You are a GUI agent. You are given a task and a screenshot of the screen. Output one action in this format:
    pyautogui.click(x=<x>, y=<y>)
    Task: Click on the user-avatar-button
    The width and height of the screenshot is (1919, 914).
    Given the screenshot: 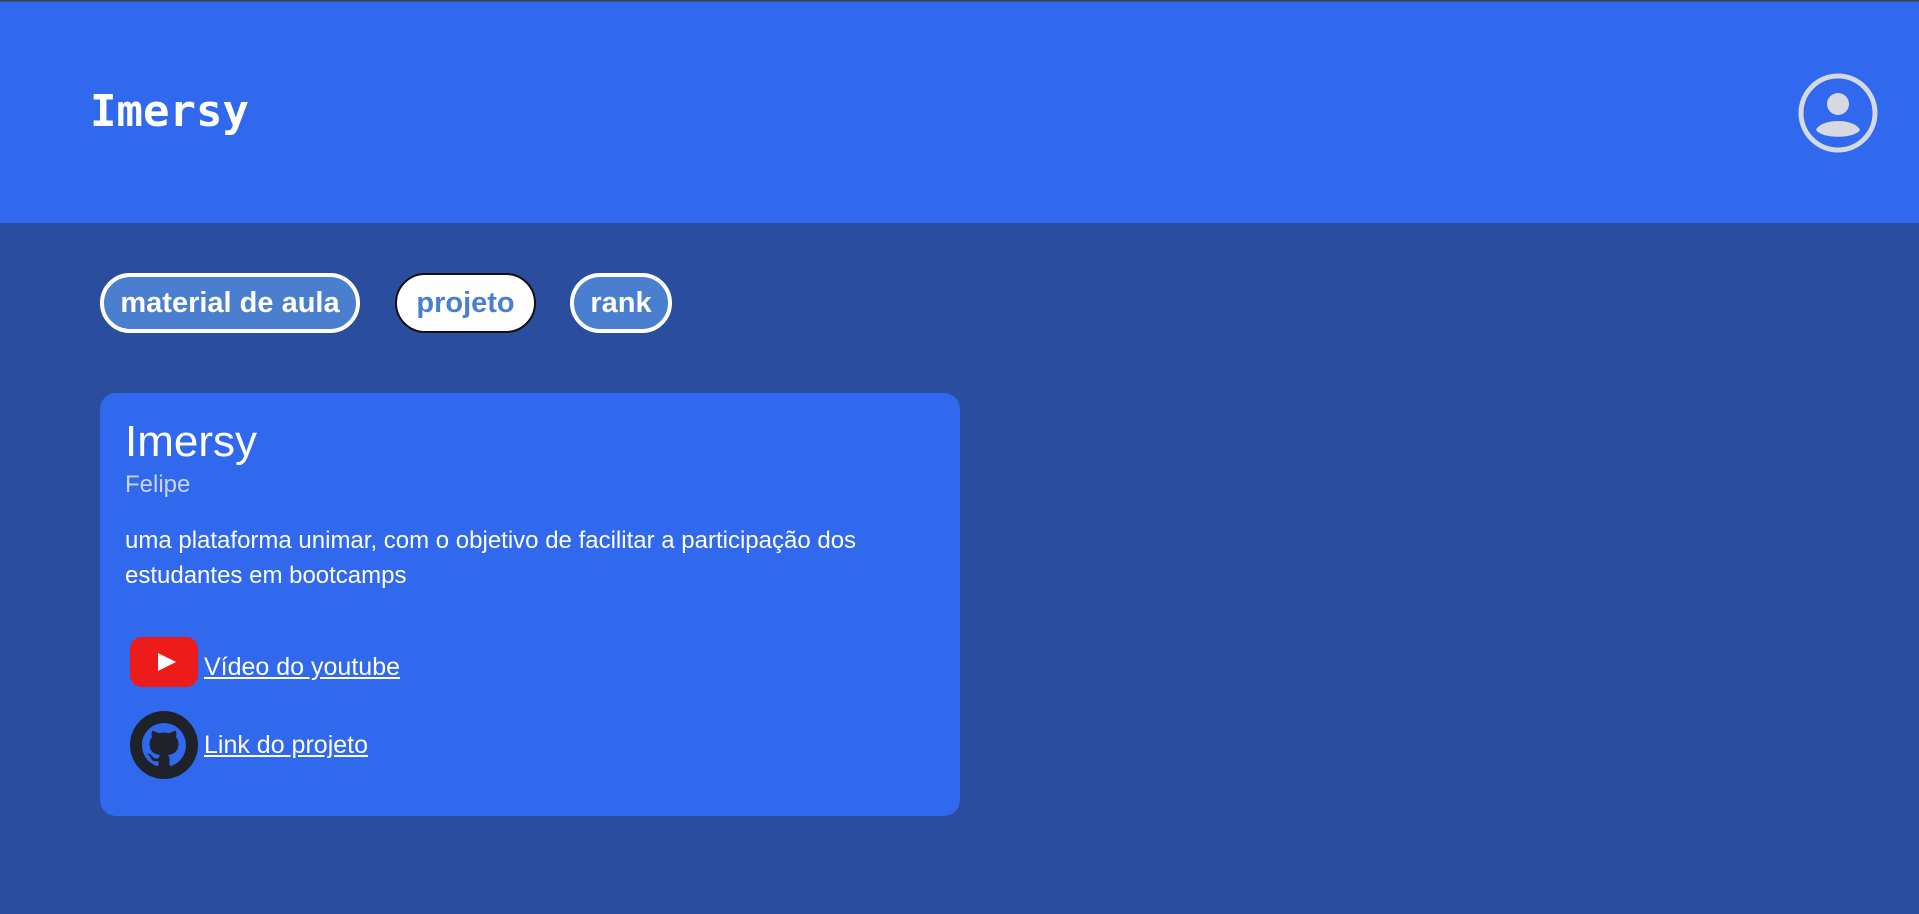 What is the action you would take?
    pyautogui.click(x=1838, y=113)
    